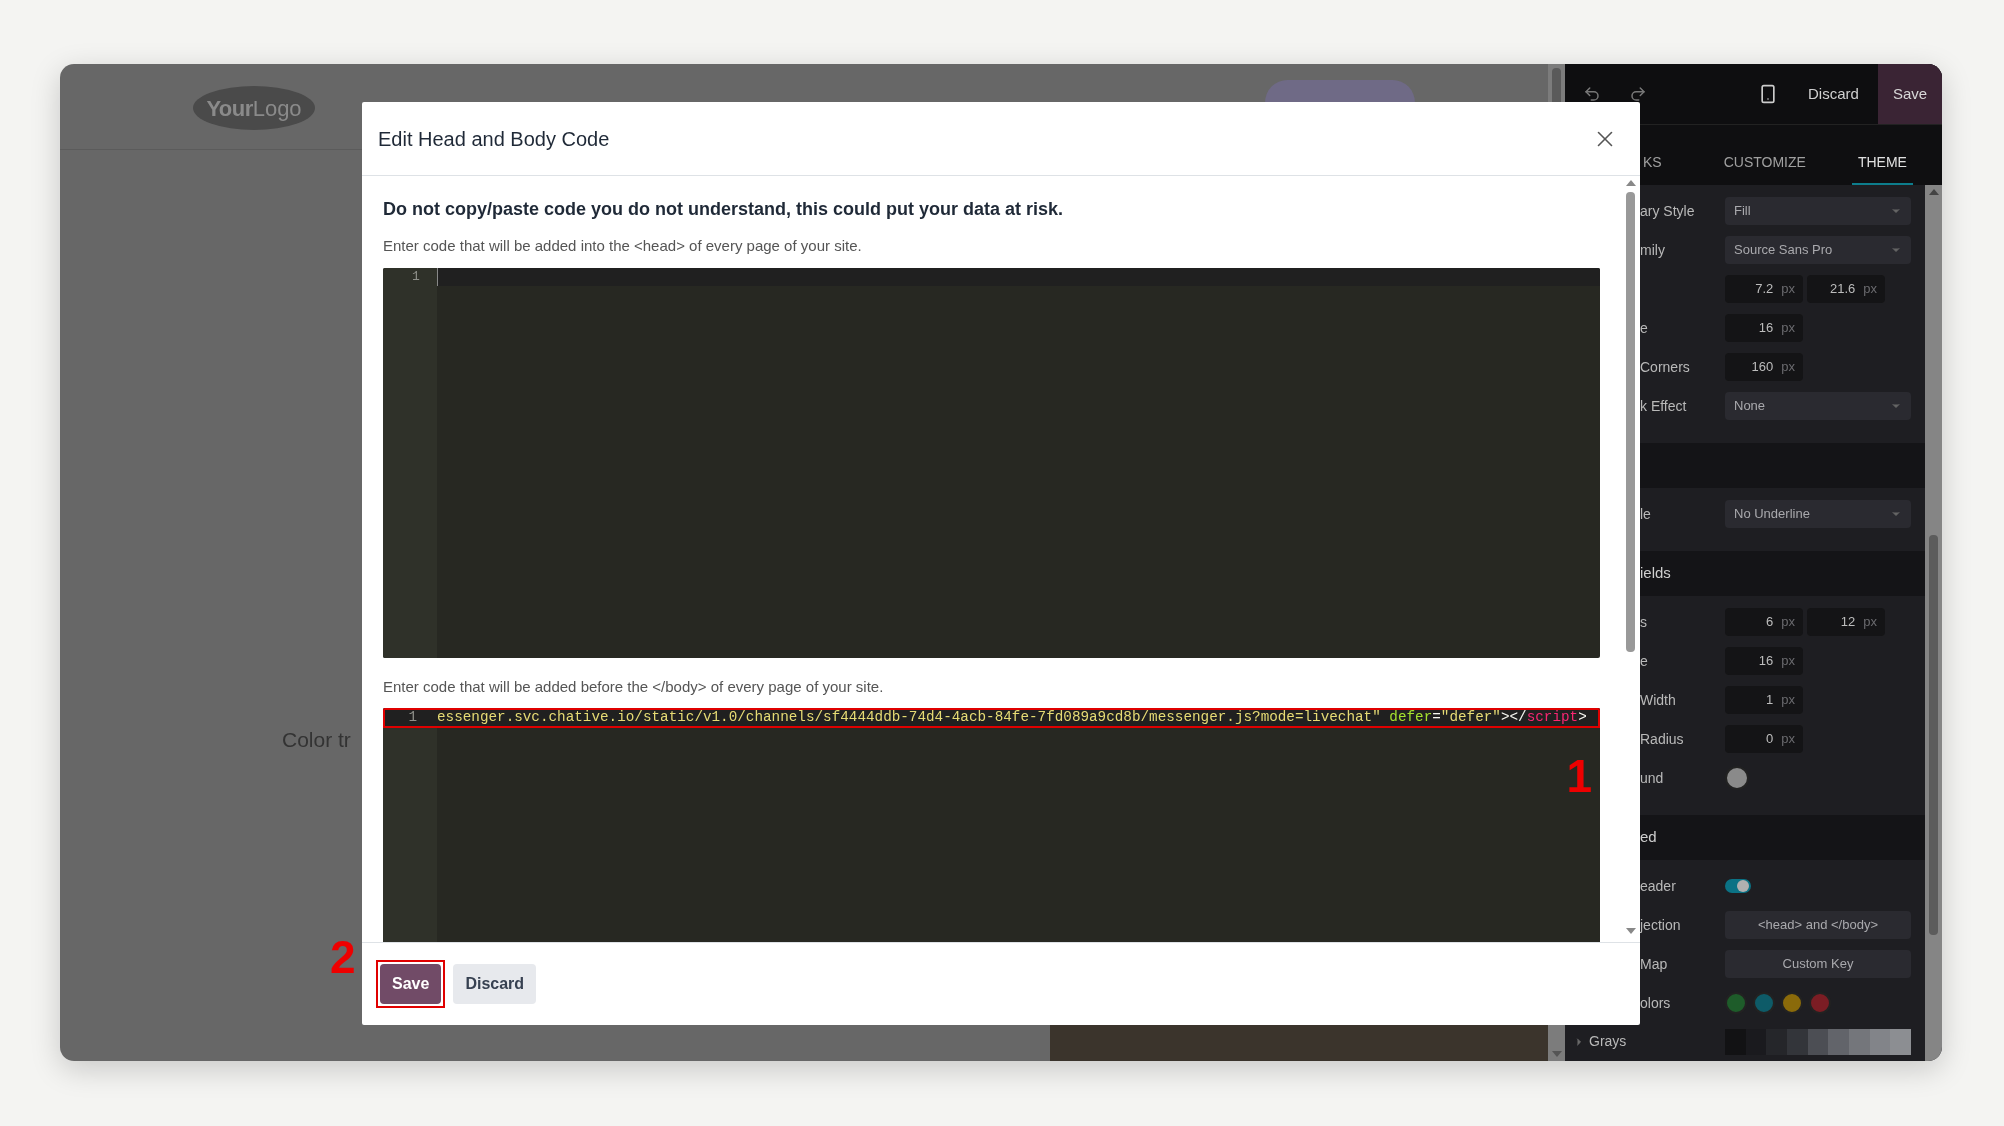  What do you see at coordinates (1738, 885) in the screenshot?
I see `toggle-switch` at bounding box center [1738, 885].